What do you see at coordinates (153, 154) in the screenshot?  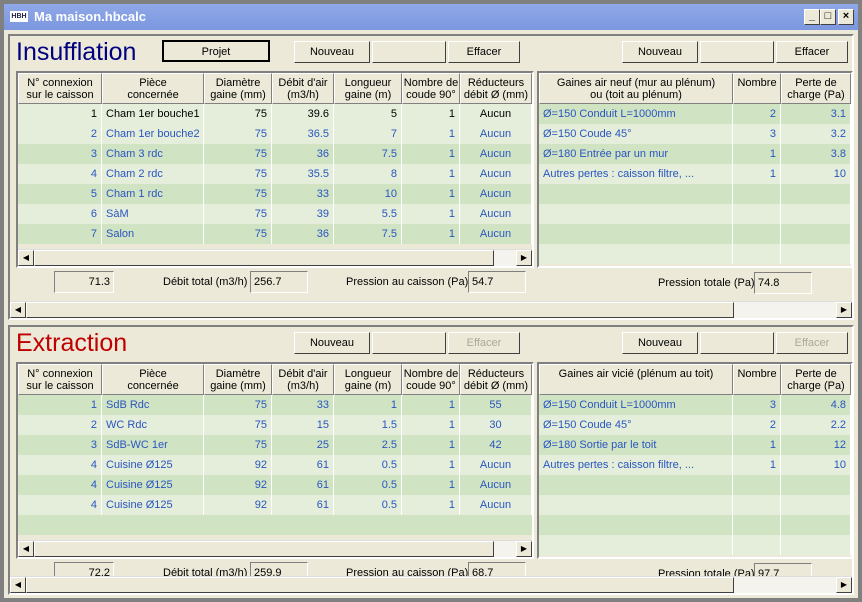 I see `table-cell: Cham 3 rdc` at bounding box center [153, 154].